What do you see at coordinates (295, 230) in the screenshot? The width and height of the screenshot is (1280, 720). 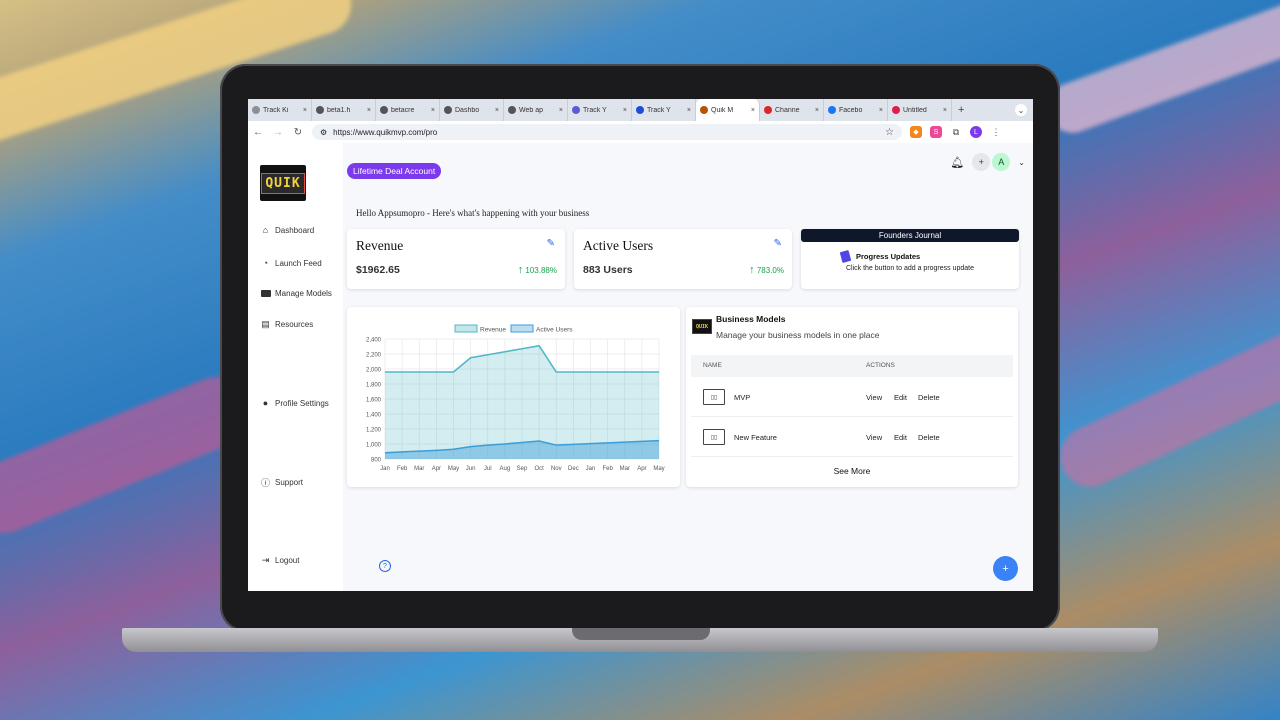 I see `sidebar-item-label: Dashboard` at bounding box center [295, 230].